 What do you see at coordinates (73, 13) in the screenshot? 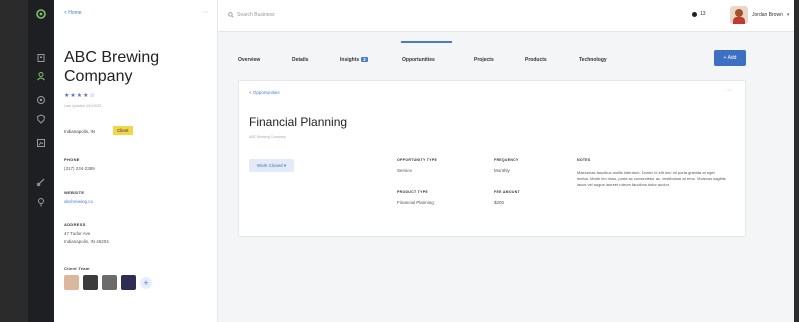
I see `back-link: < Home` at bounding box center [73, 13].